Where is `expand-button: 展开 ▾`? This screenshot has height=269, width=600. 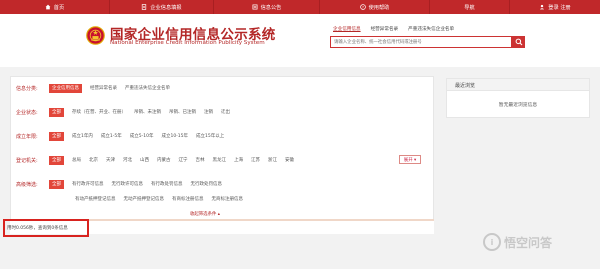 expand-button: 展开 ▾ is located at coordinates (410, 159).